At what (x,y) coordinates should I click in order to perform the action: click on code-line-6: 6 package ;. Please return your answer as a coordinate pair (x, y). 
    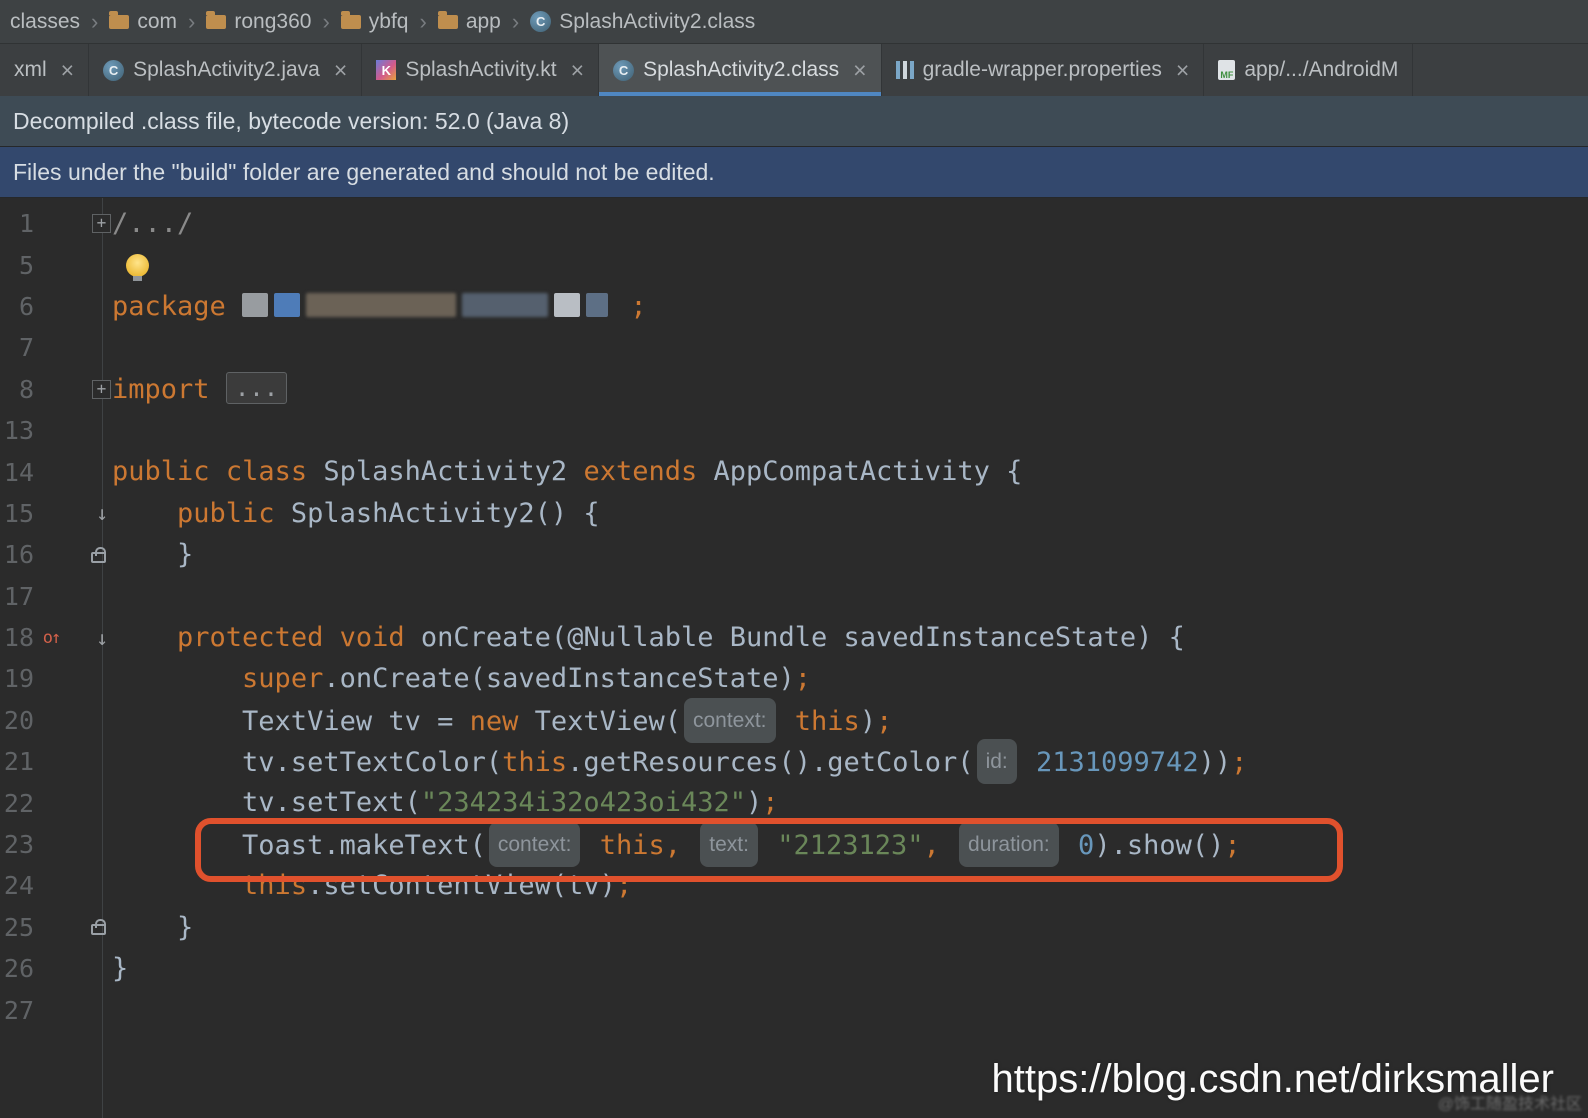
    Looking at the image, I should click on (794, 306).